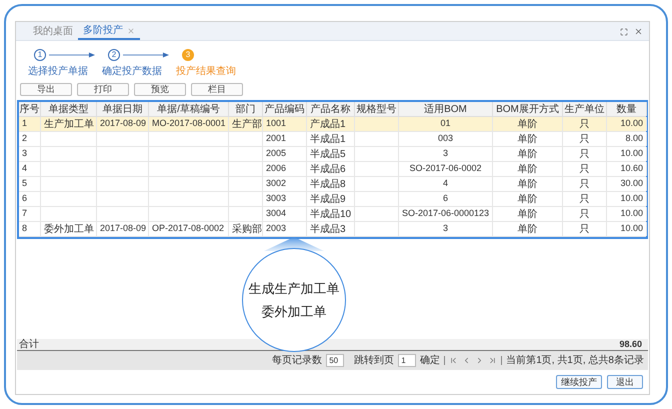 The width and height of the screenshot is (672, 409). Describe the element at coordinates (277, 139) in the screenshot. I see `table-cell-text: 2001` at that location.